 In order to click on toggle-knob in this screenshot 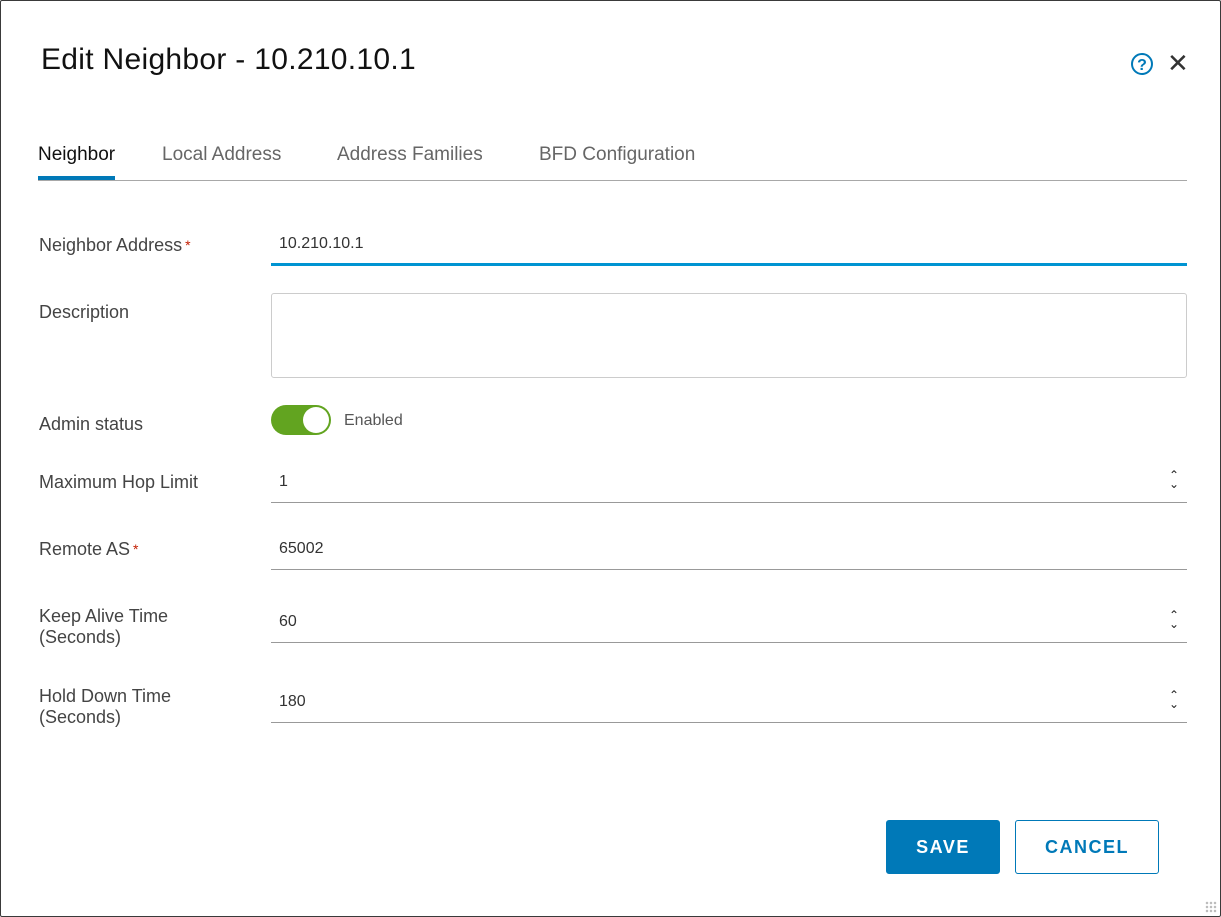, I will do `click(316, 420)`.